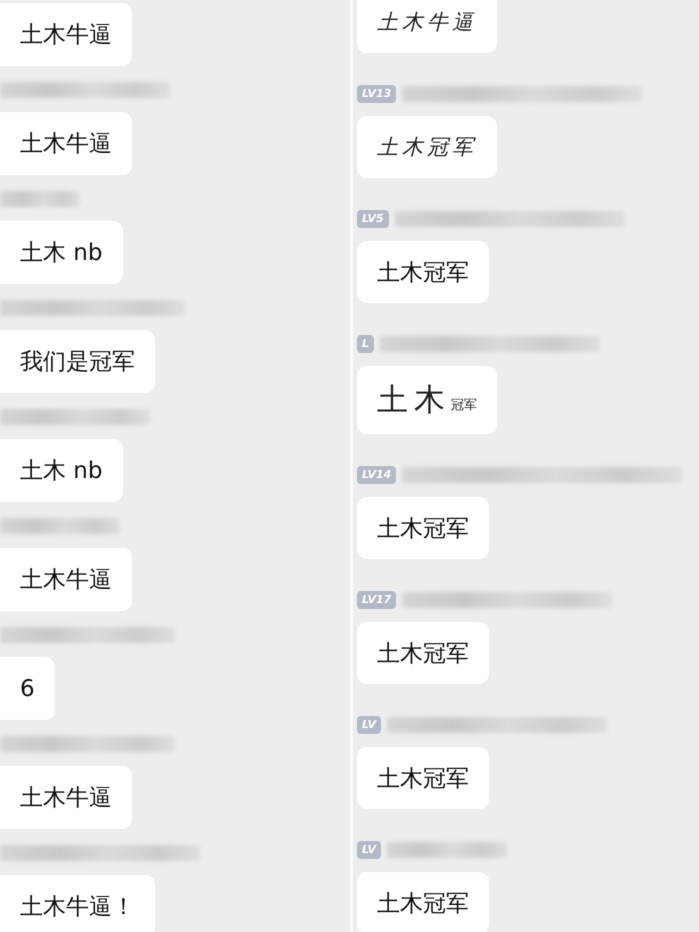  What do you see at coordinates (27, 689) in the screenshot?
I see `message-text: 6` at bounding box center [27, 689].